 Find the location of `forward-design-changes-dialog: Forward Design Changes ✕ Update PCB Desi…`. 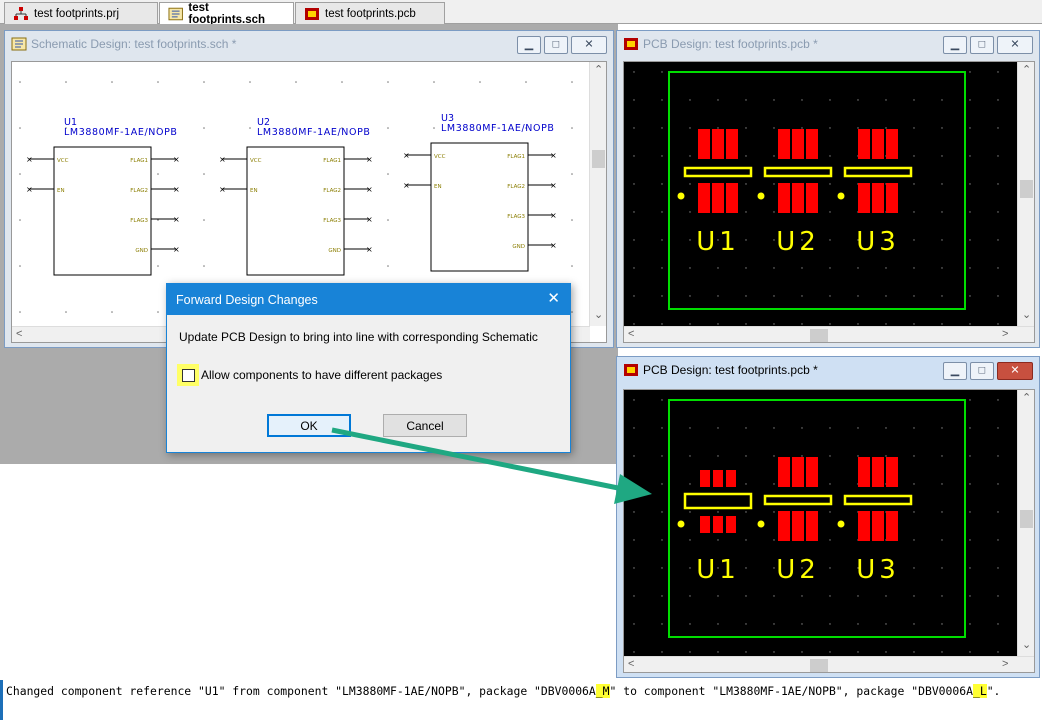

forward-design-changes-dialog: Forward Design Changes ✕ Update PCB Desi… is located at coordinates (368, 368).